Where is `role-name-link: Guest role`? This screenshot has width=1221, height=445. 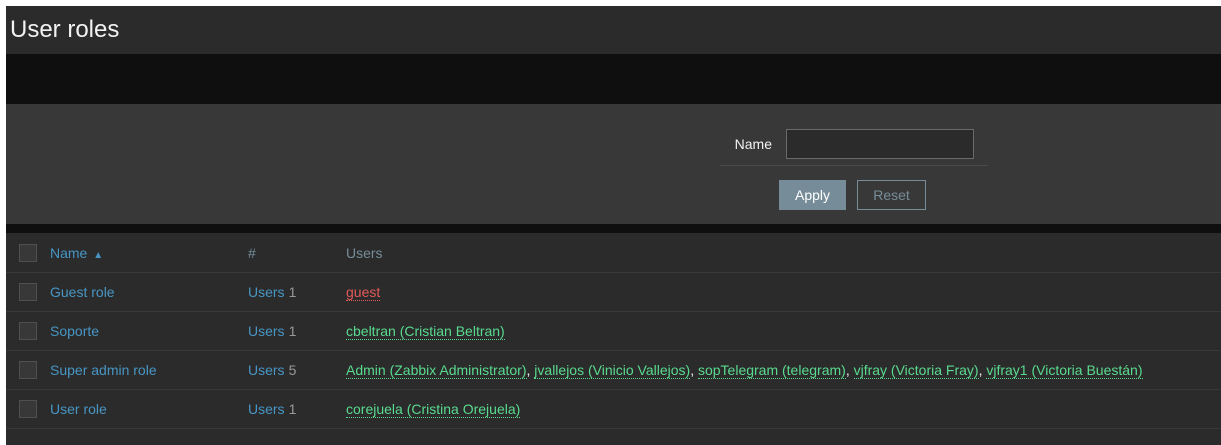
role-name-link: Guest role is located at coordinates (82, 292).